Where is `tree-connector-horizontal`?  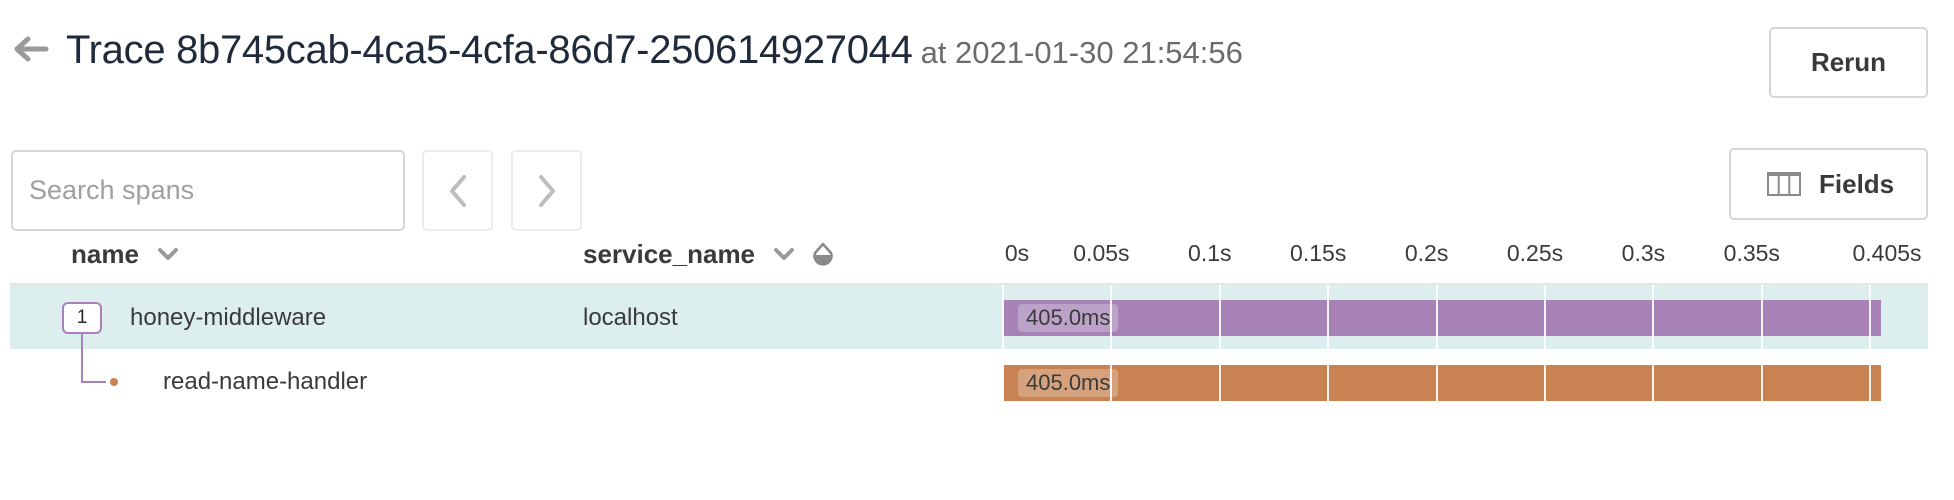 tree-connector-horizontal is located at coordinates (93, 382).